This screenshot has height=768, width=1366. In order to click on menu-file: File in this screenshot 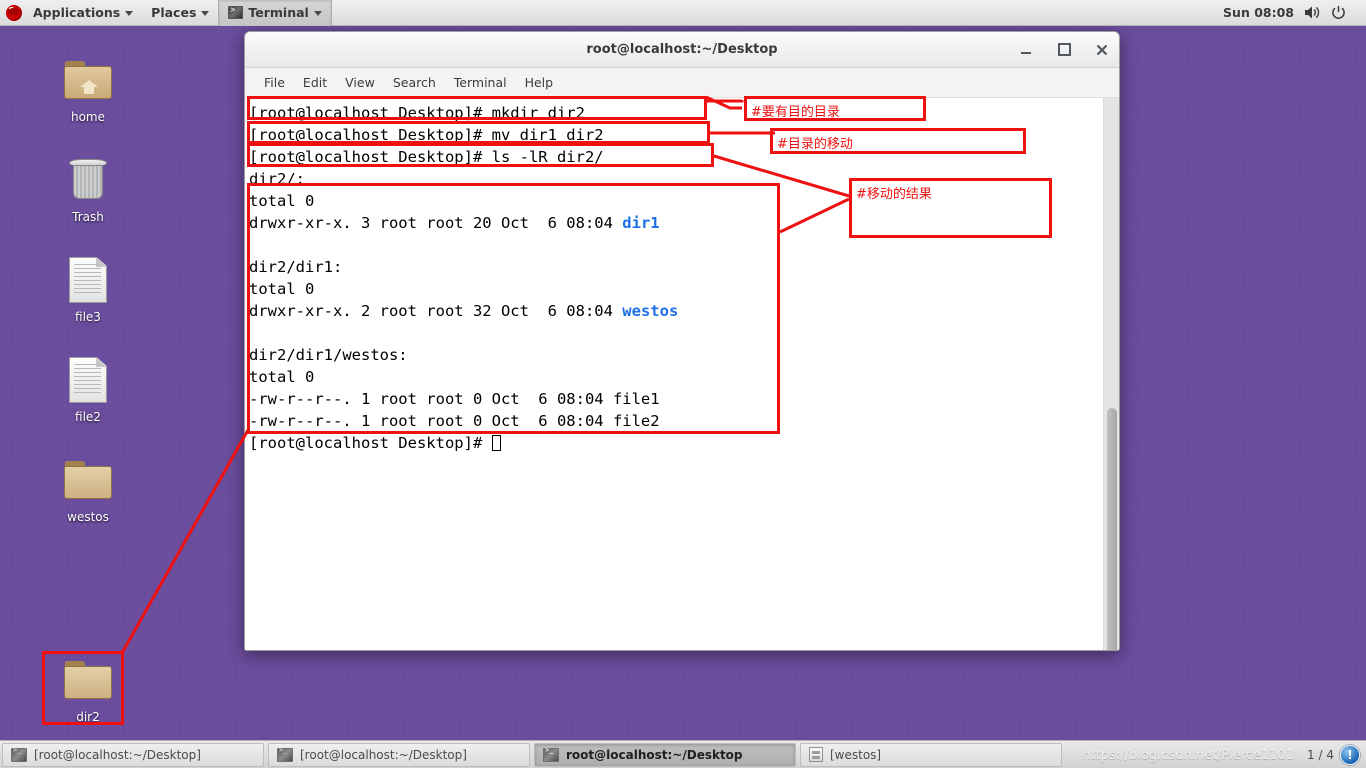, I will do `click(274, 82)`.